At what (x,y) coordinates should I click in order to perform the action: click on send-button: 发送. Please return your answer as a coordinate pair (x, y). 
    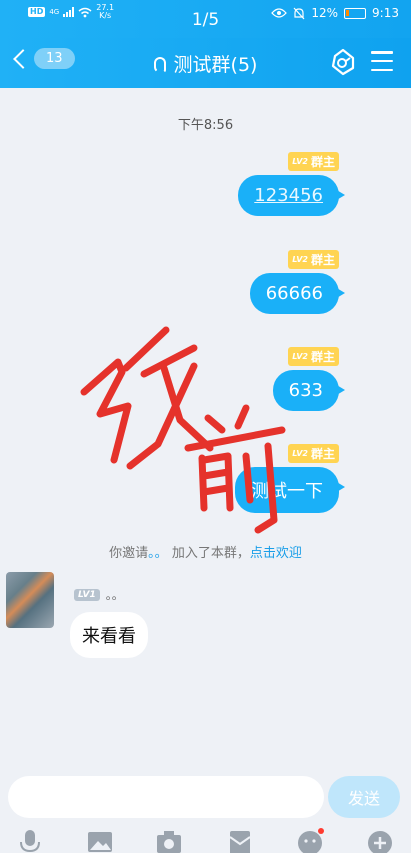
    Looking at the image, I should click on (364, 797).